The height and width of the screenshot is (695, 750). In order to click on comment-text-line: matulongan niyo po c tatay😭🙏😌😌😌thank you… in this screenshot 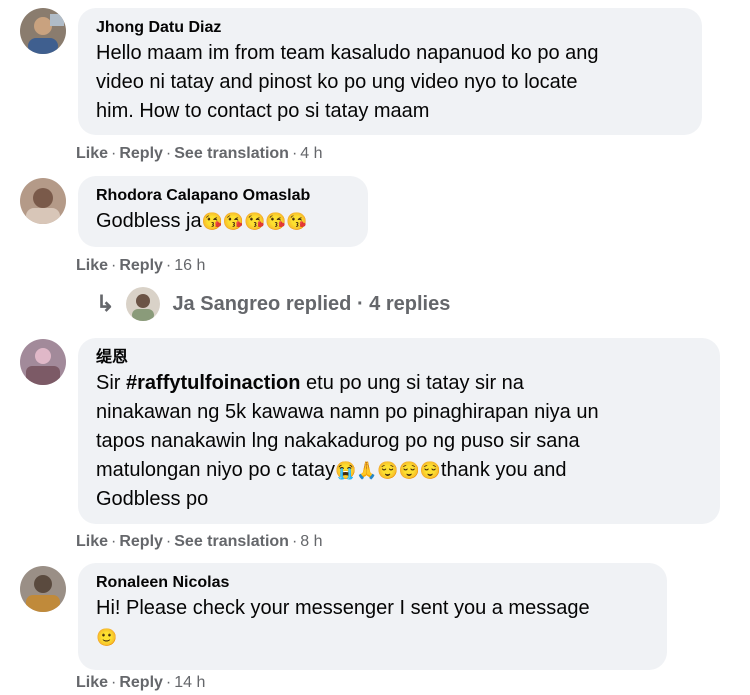, I will do `click(401, 470)`.